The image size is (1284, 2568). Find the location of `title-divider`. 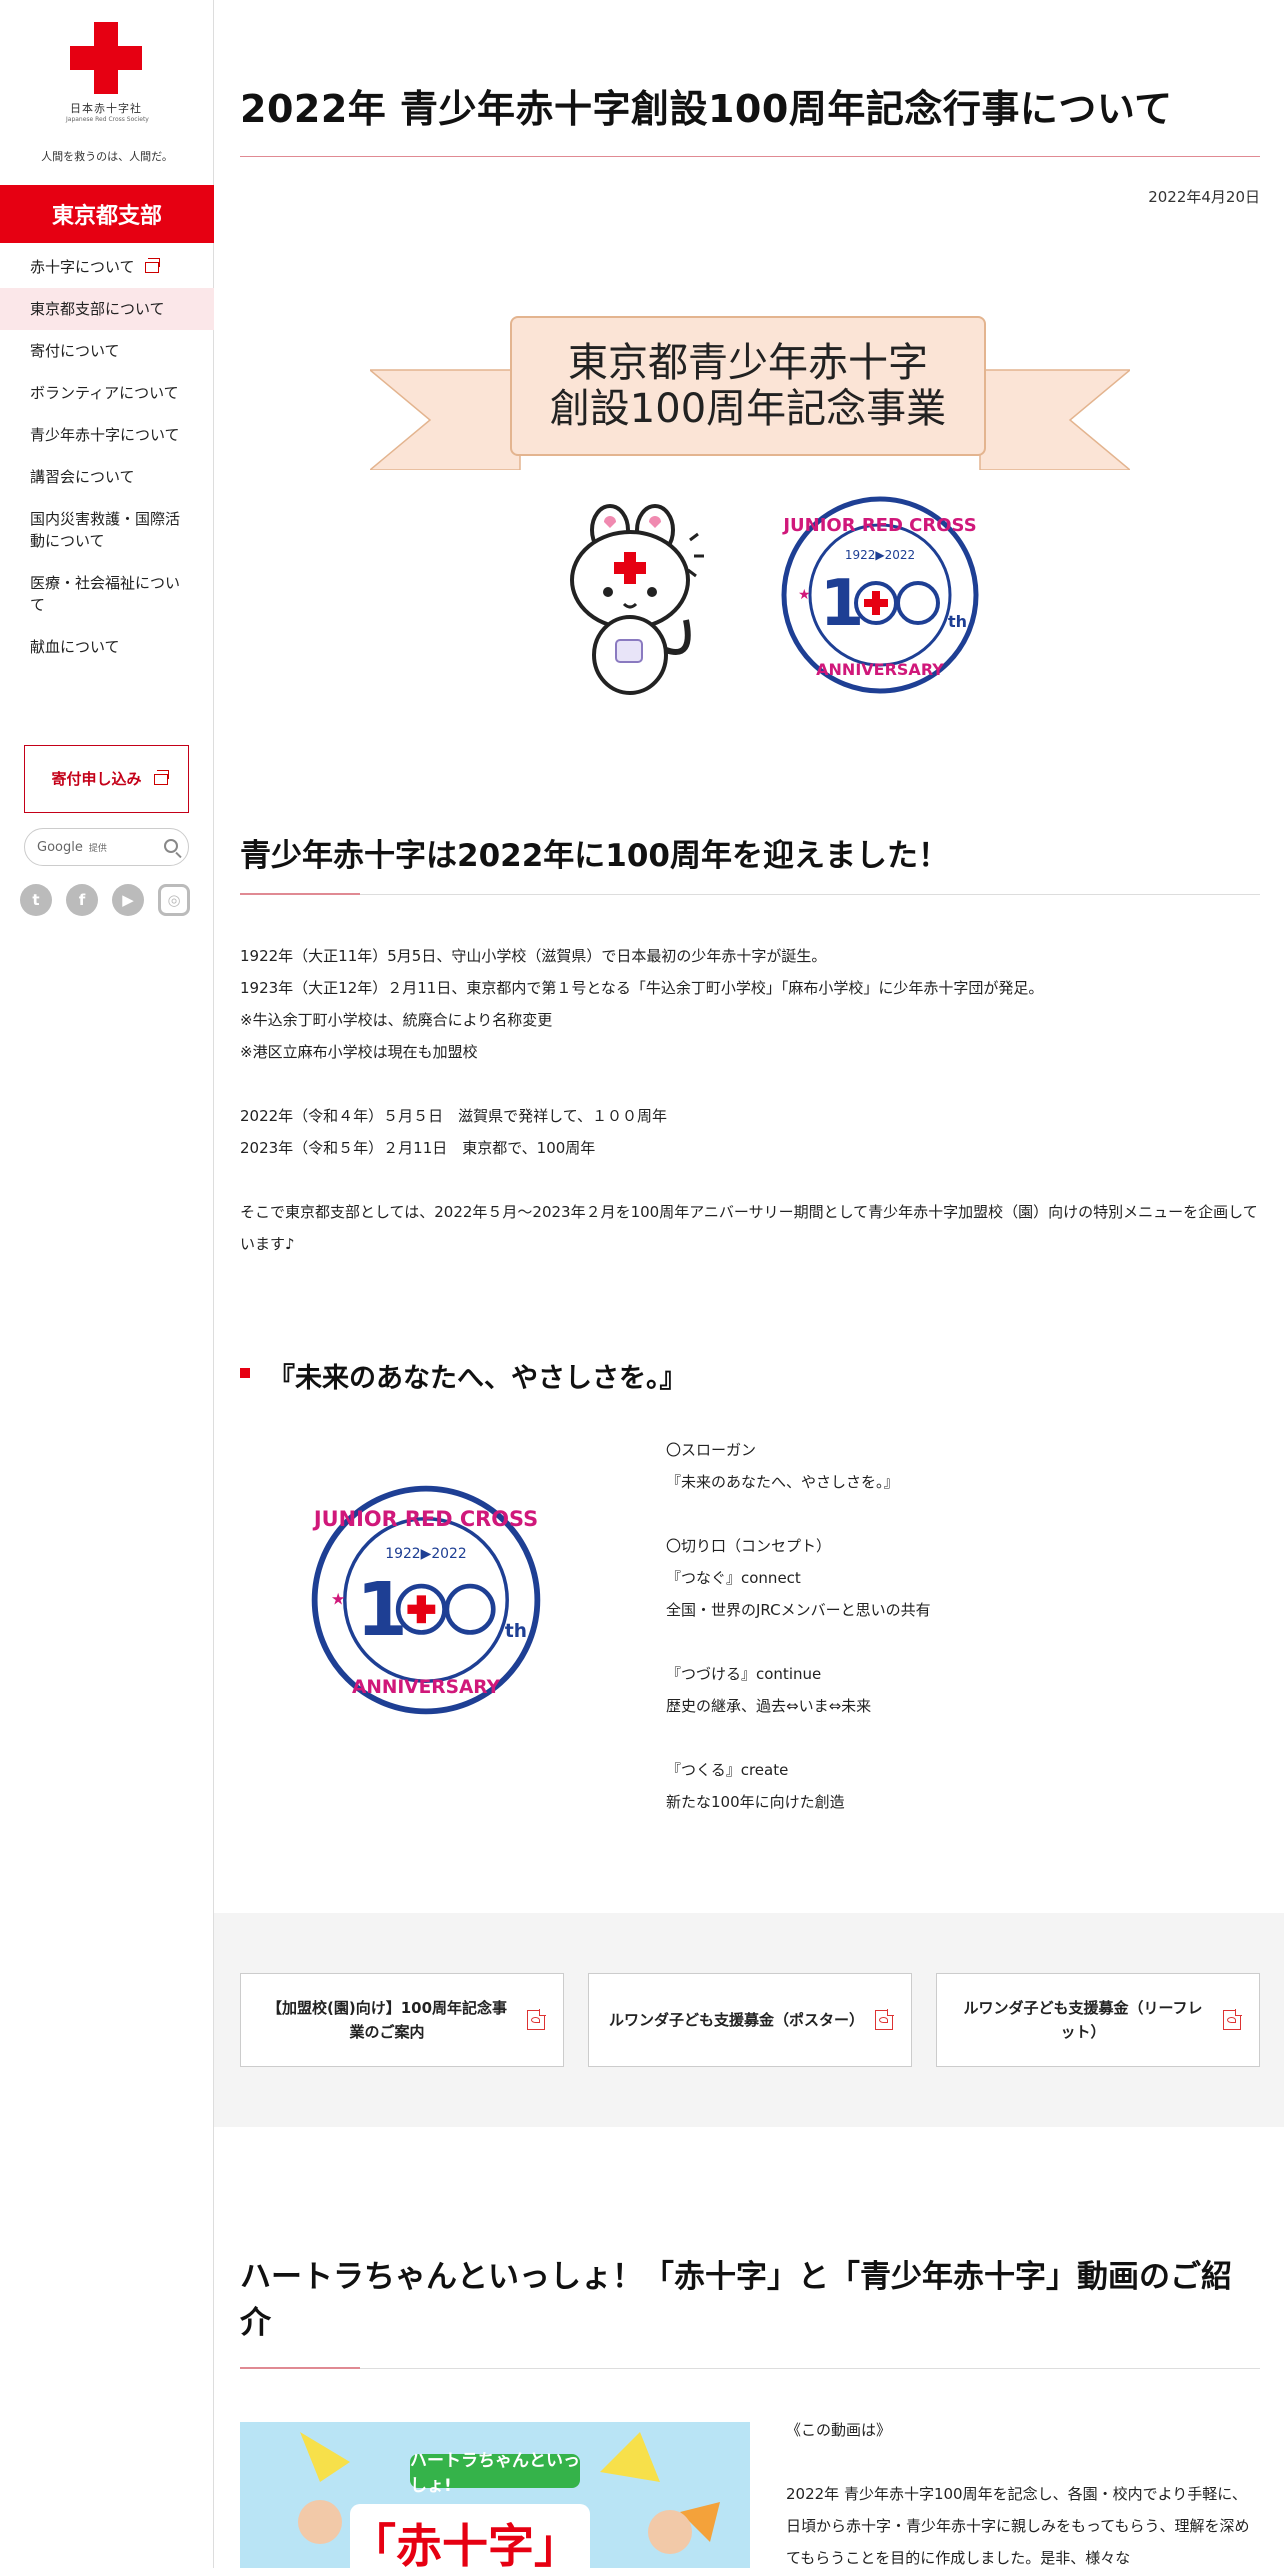

title-divider is located at coordinates (750, 156).